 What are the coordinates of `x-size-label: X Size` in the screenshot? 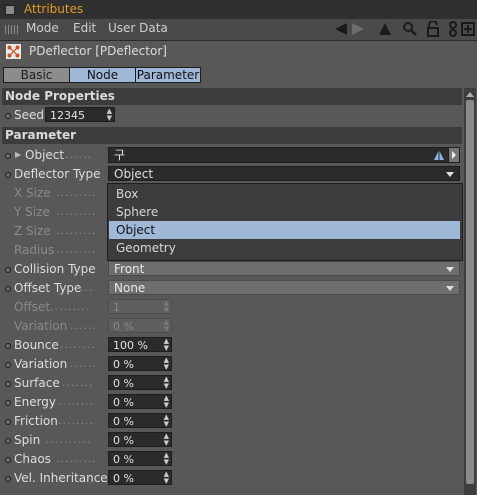 It's located at (32, 193).